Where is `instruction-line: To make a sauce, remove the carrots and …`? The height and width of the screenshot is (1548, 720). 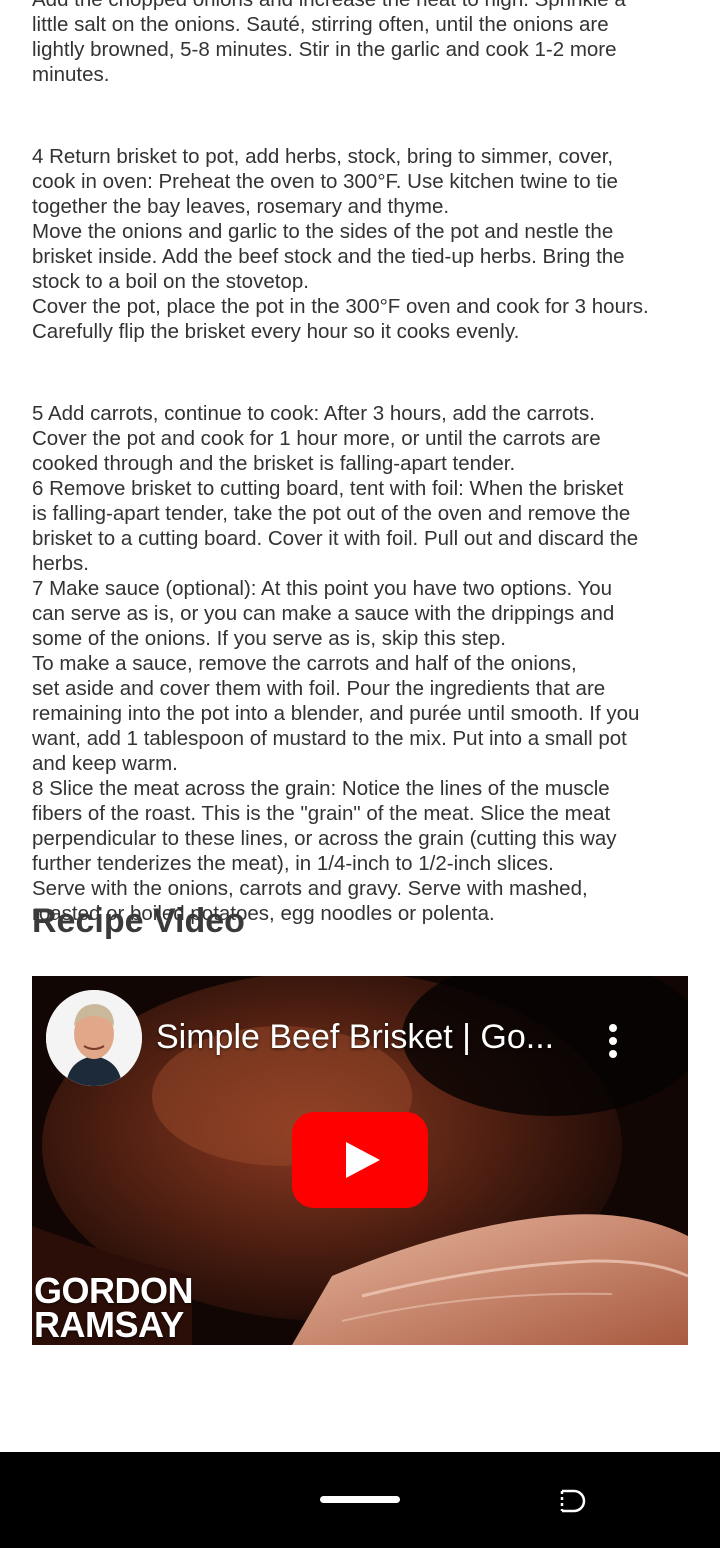 instruction-line: To make a sauce, remove the carrots and … is located at coordinates (304, 663).